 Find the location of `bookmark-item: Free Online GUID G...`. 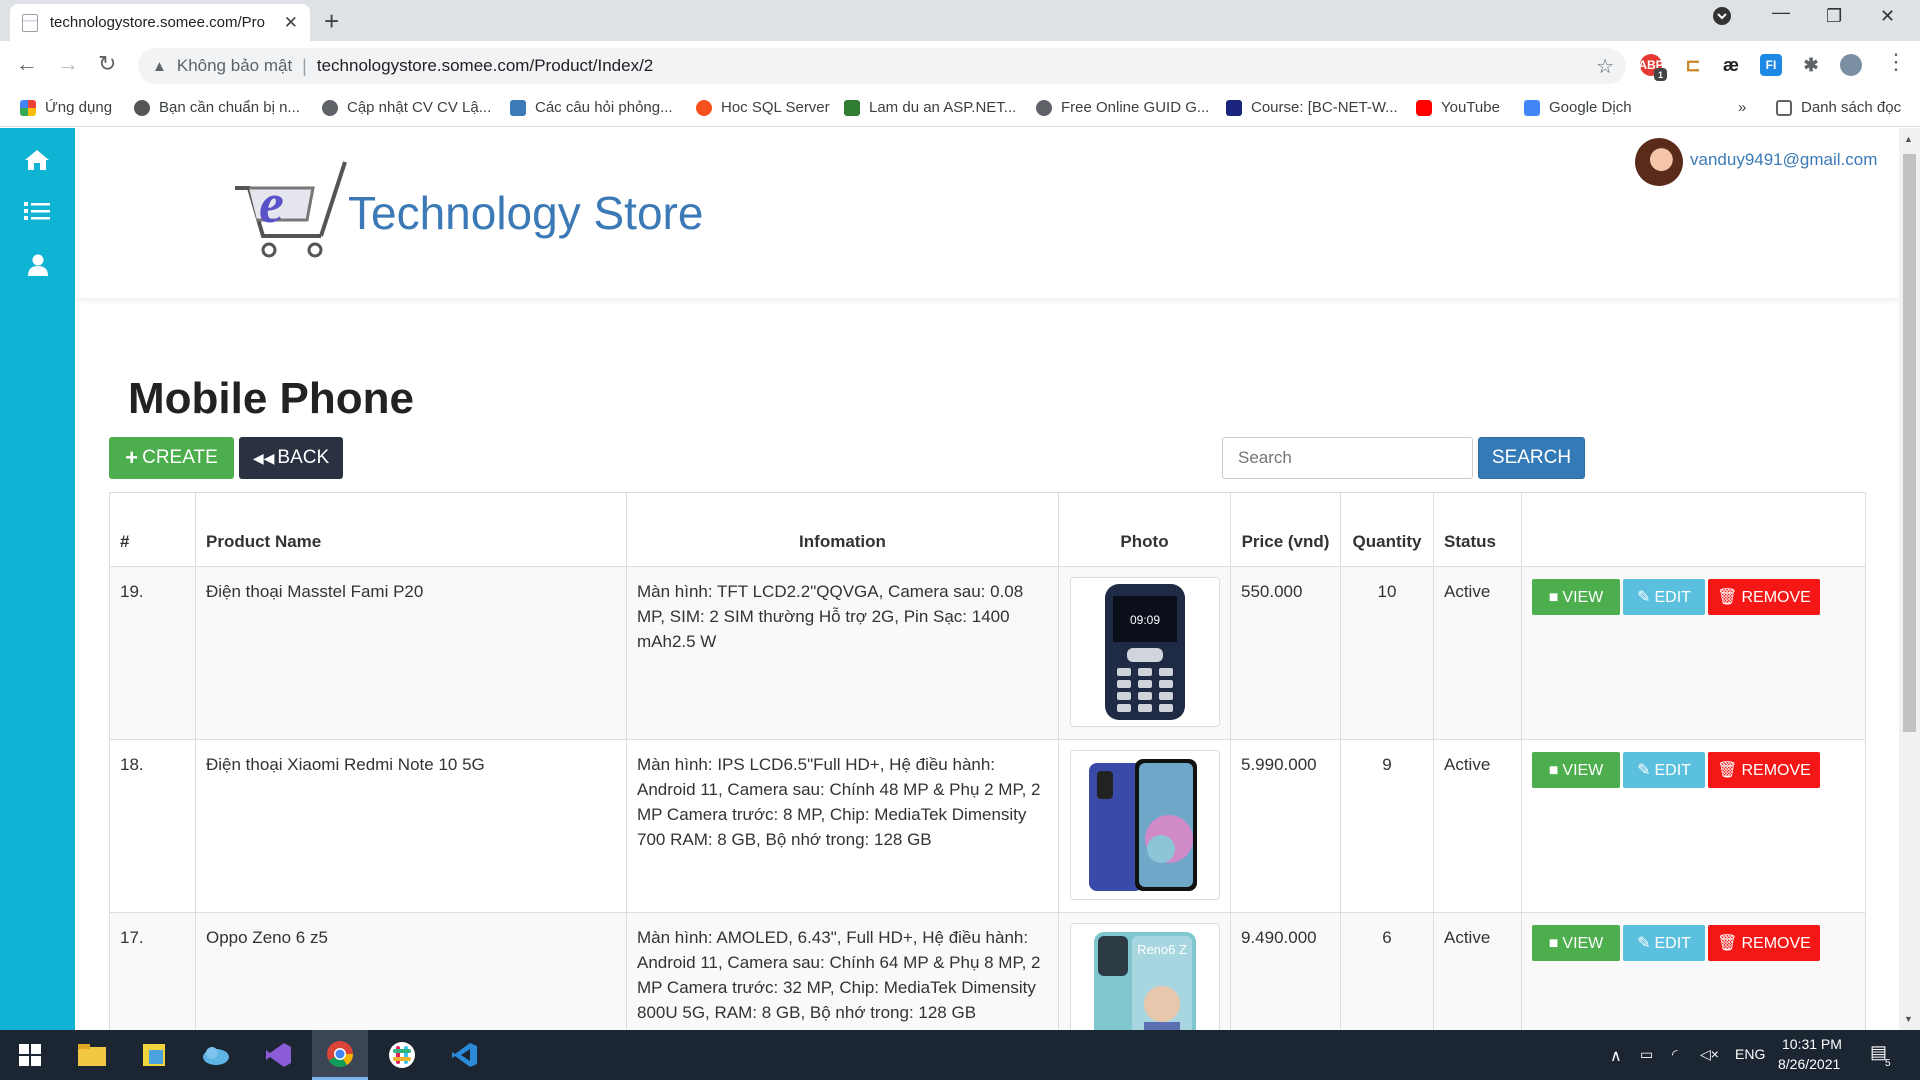

bookmark-item: Free Online GUID G... is located at coordinates (1122, 107).